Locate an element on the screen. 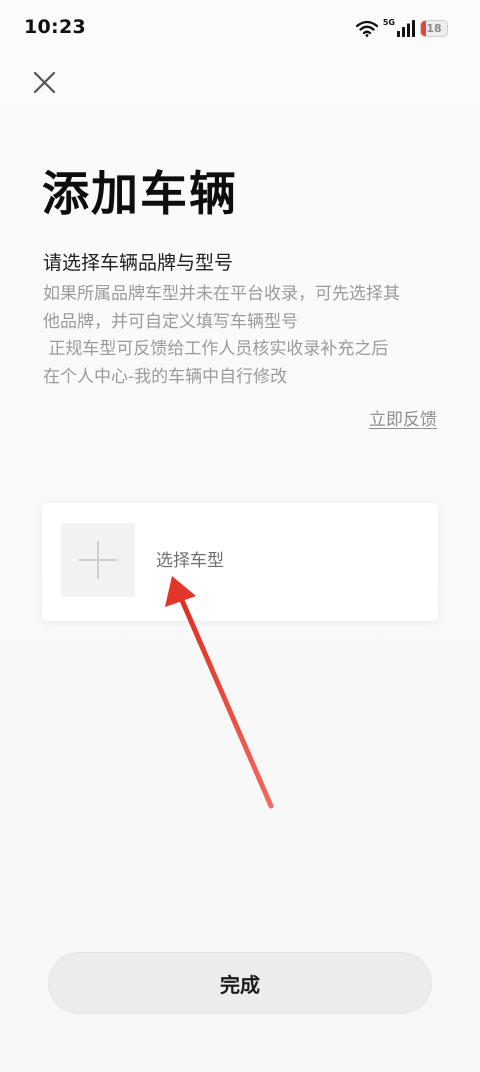  status-icons: 5G 18 is located at coordinates (401, 28).